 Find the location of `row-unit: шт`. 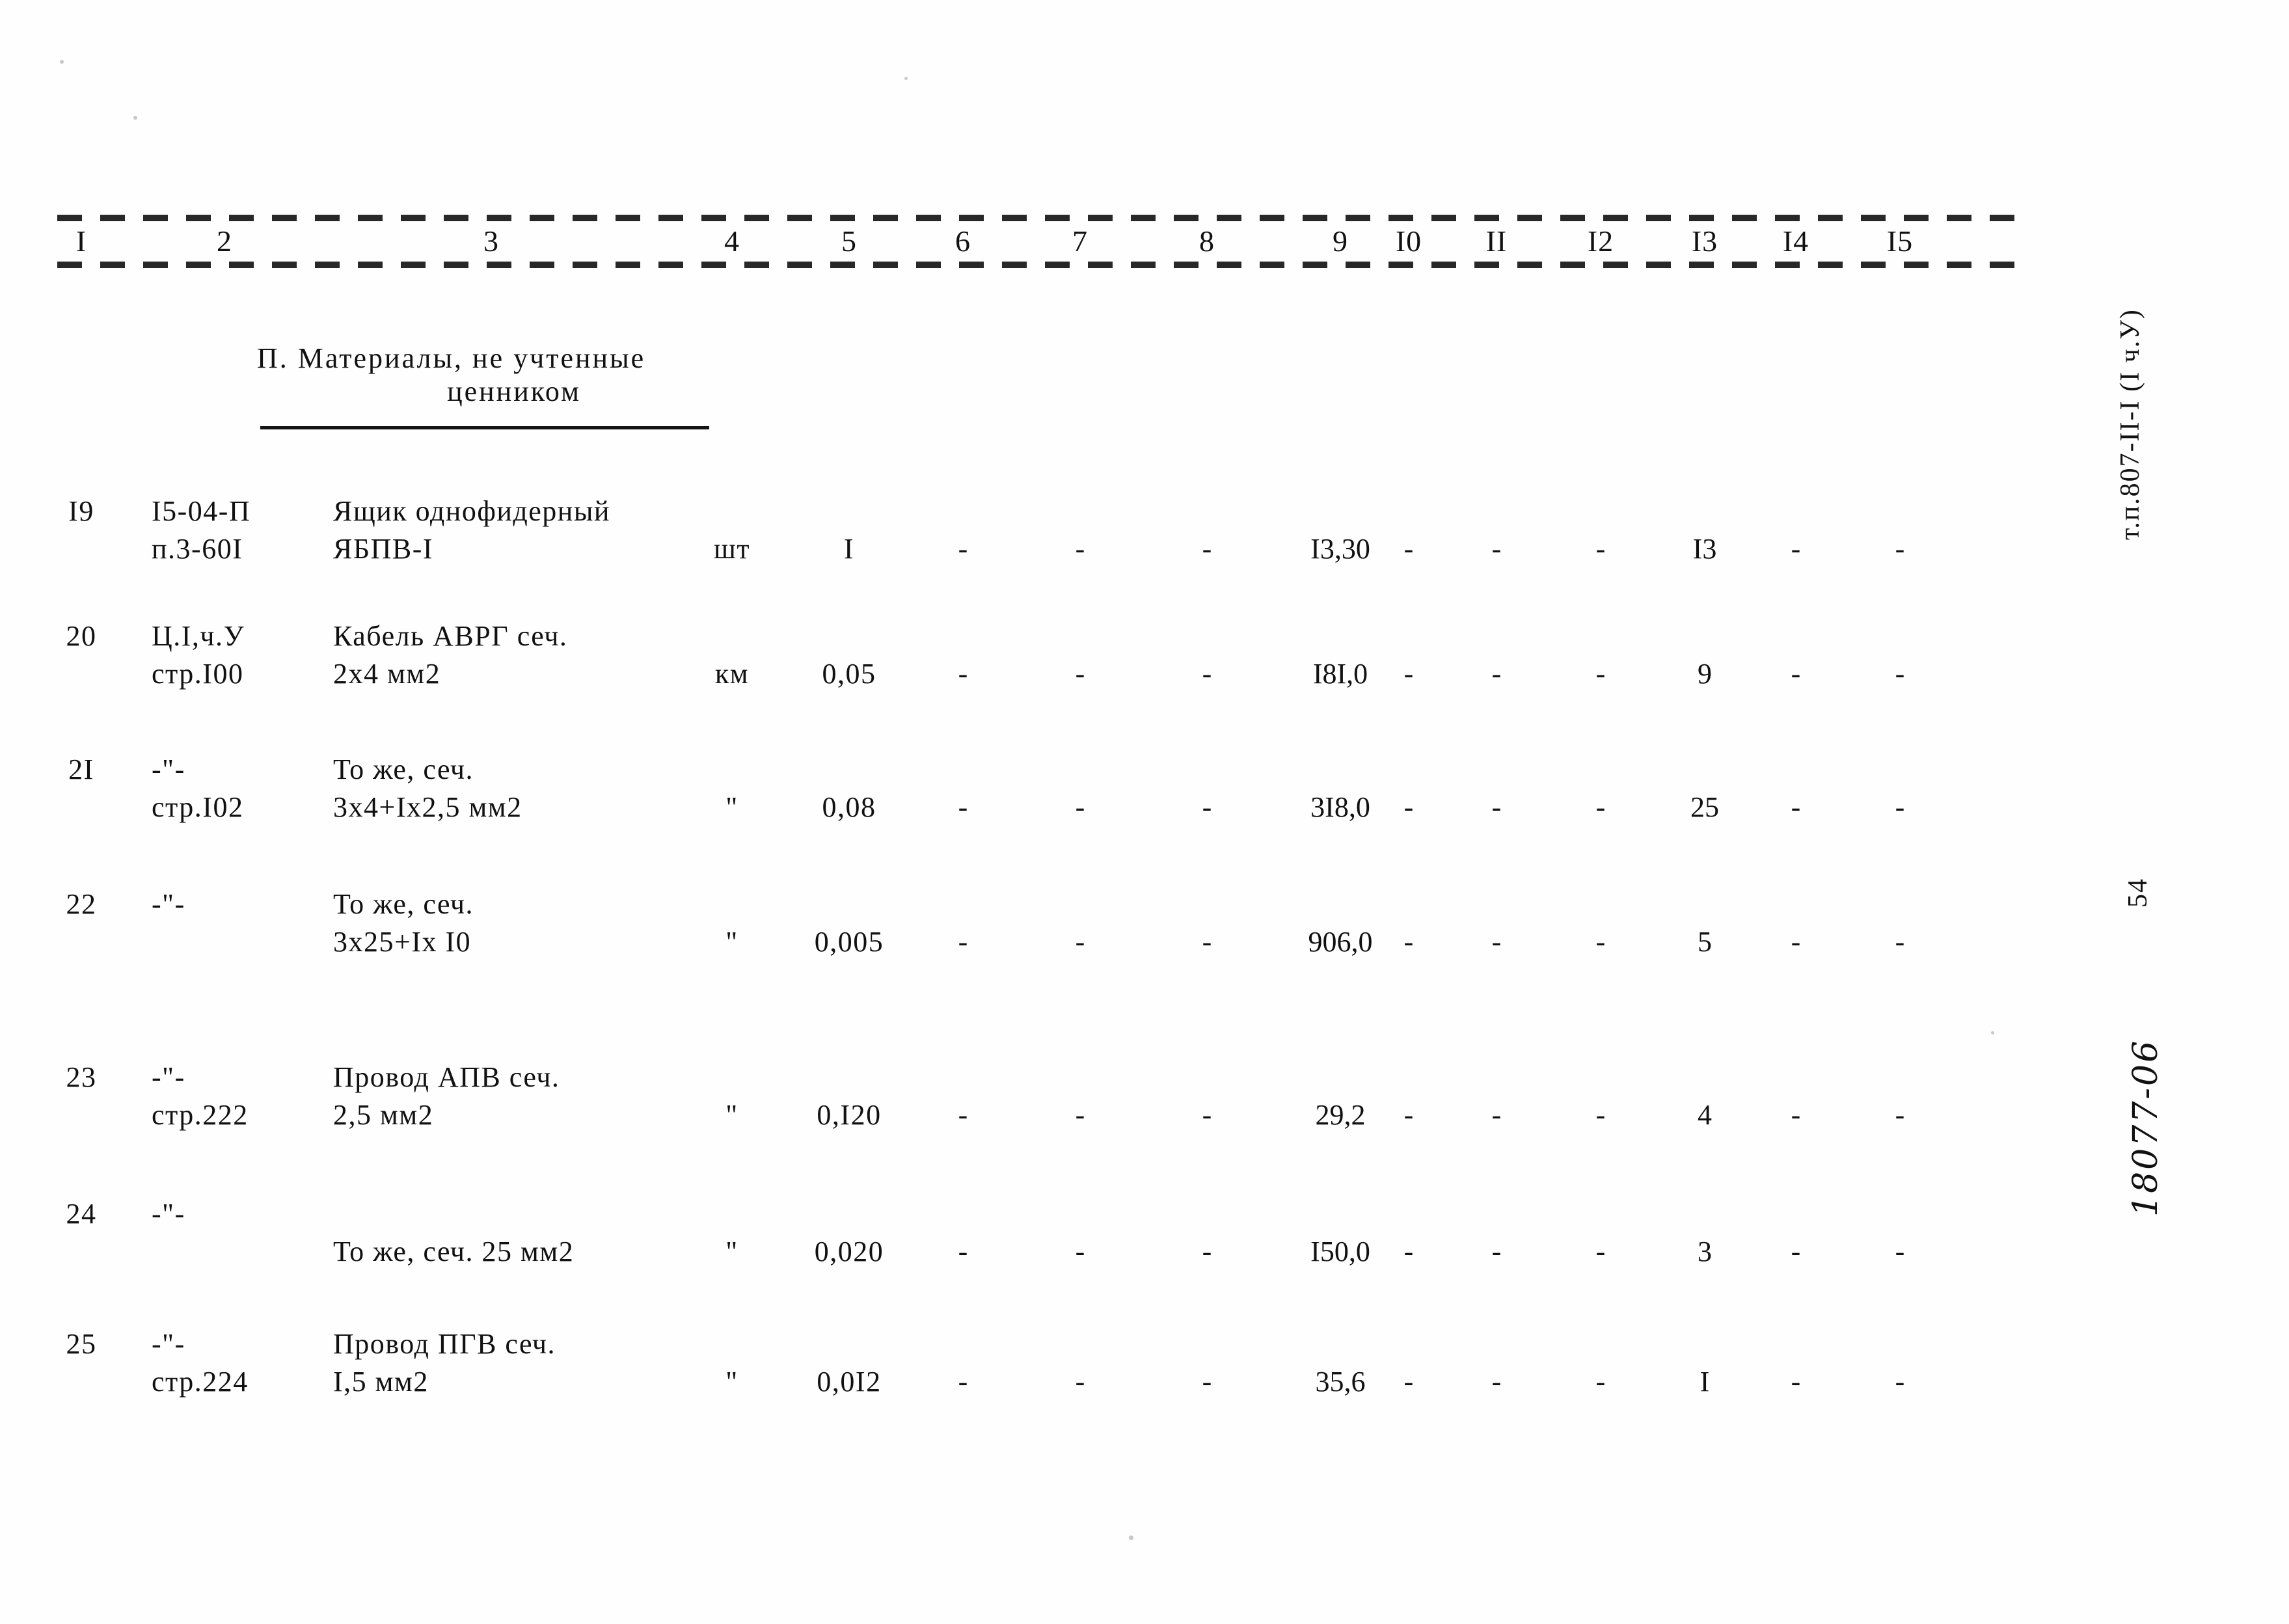

row-unit: шт is located at coordinates (732, 549).